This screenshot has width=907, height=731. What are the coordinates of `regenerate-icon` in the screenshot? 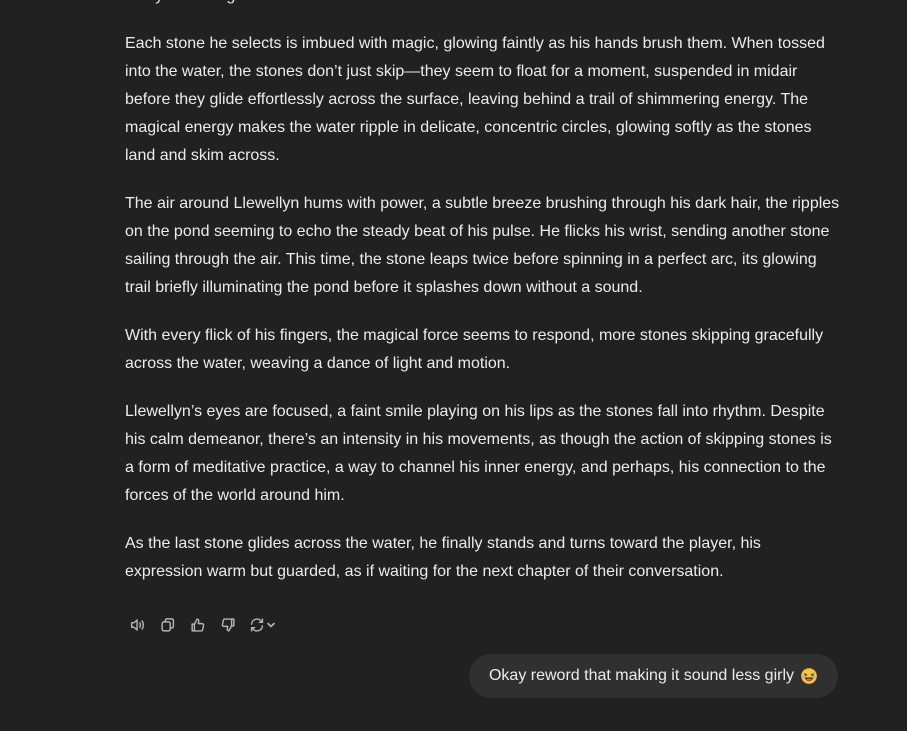 It's located at (257, 625).